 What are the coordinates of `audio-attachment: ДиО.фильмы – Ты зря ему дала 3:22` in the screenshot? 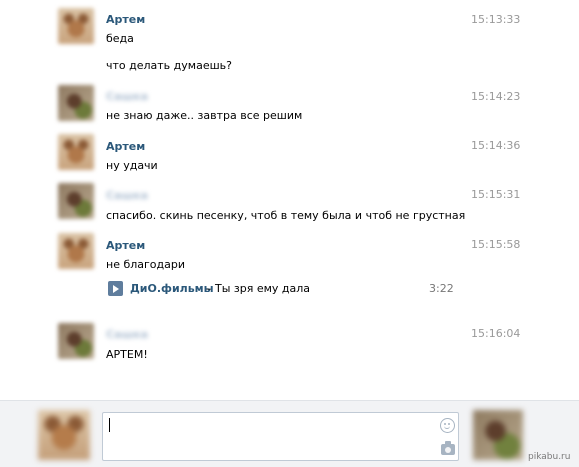 It's located at (281, 289).